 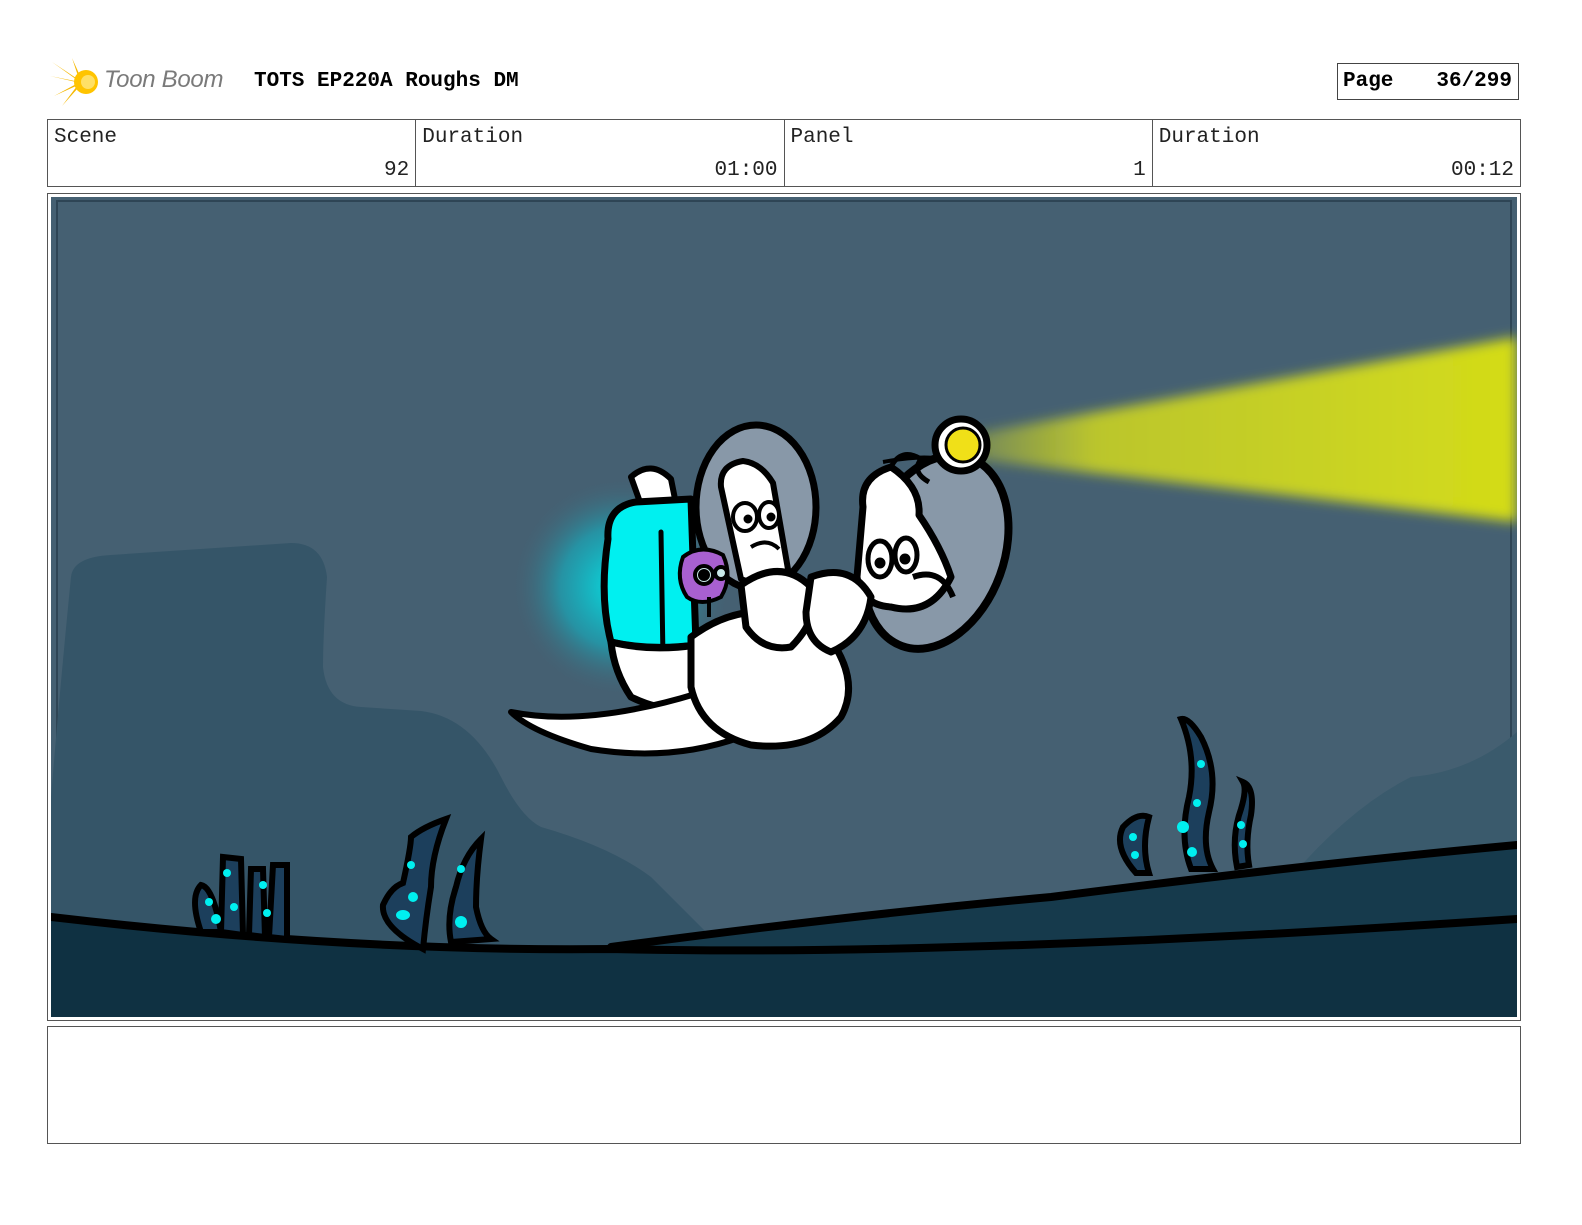 What do you see at coordinates (1209, 137) in the screenshot?
I see `panel-duration-label: Duration` at bounding box center [1209, 137].